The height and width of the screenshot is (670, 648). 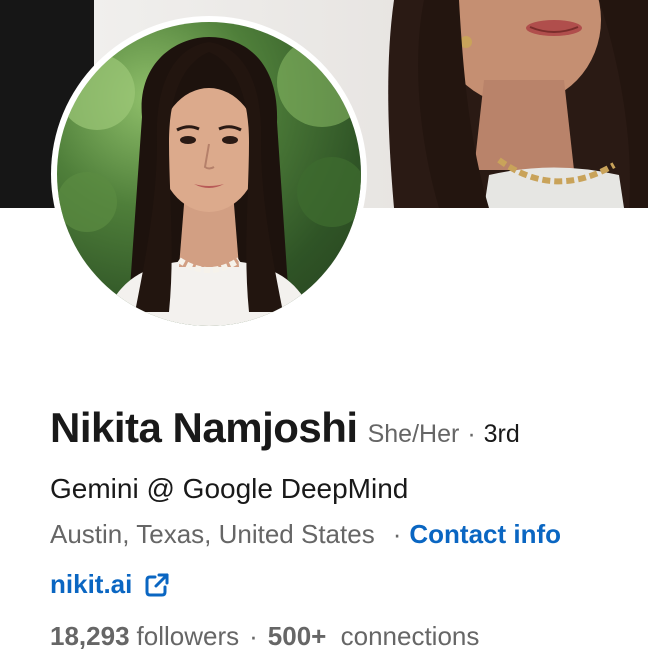 What do you see at coordinates (410, 636) in the screenshot?
I see `connections-label: connections` at bounding box center [410, 636].